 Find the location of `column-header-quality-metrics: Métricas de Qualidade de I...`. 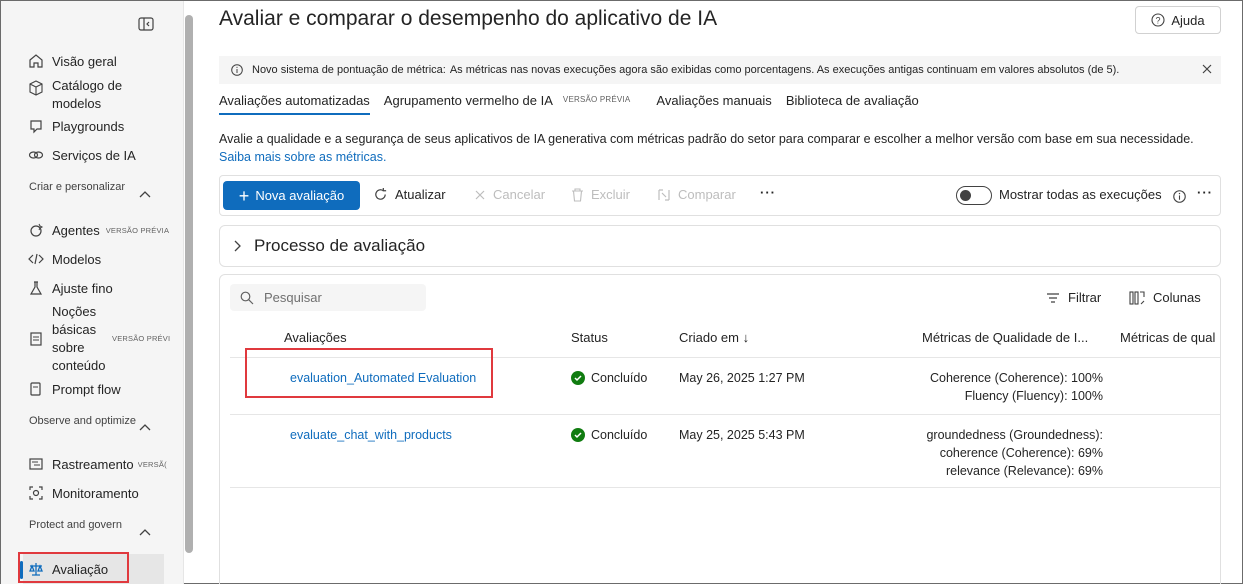

column-header-quality-metrics: Métricas de Qualidade de I... is located at coordinates (1005, 337).